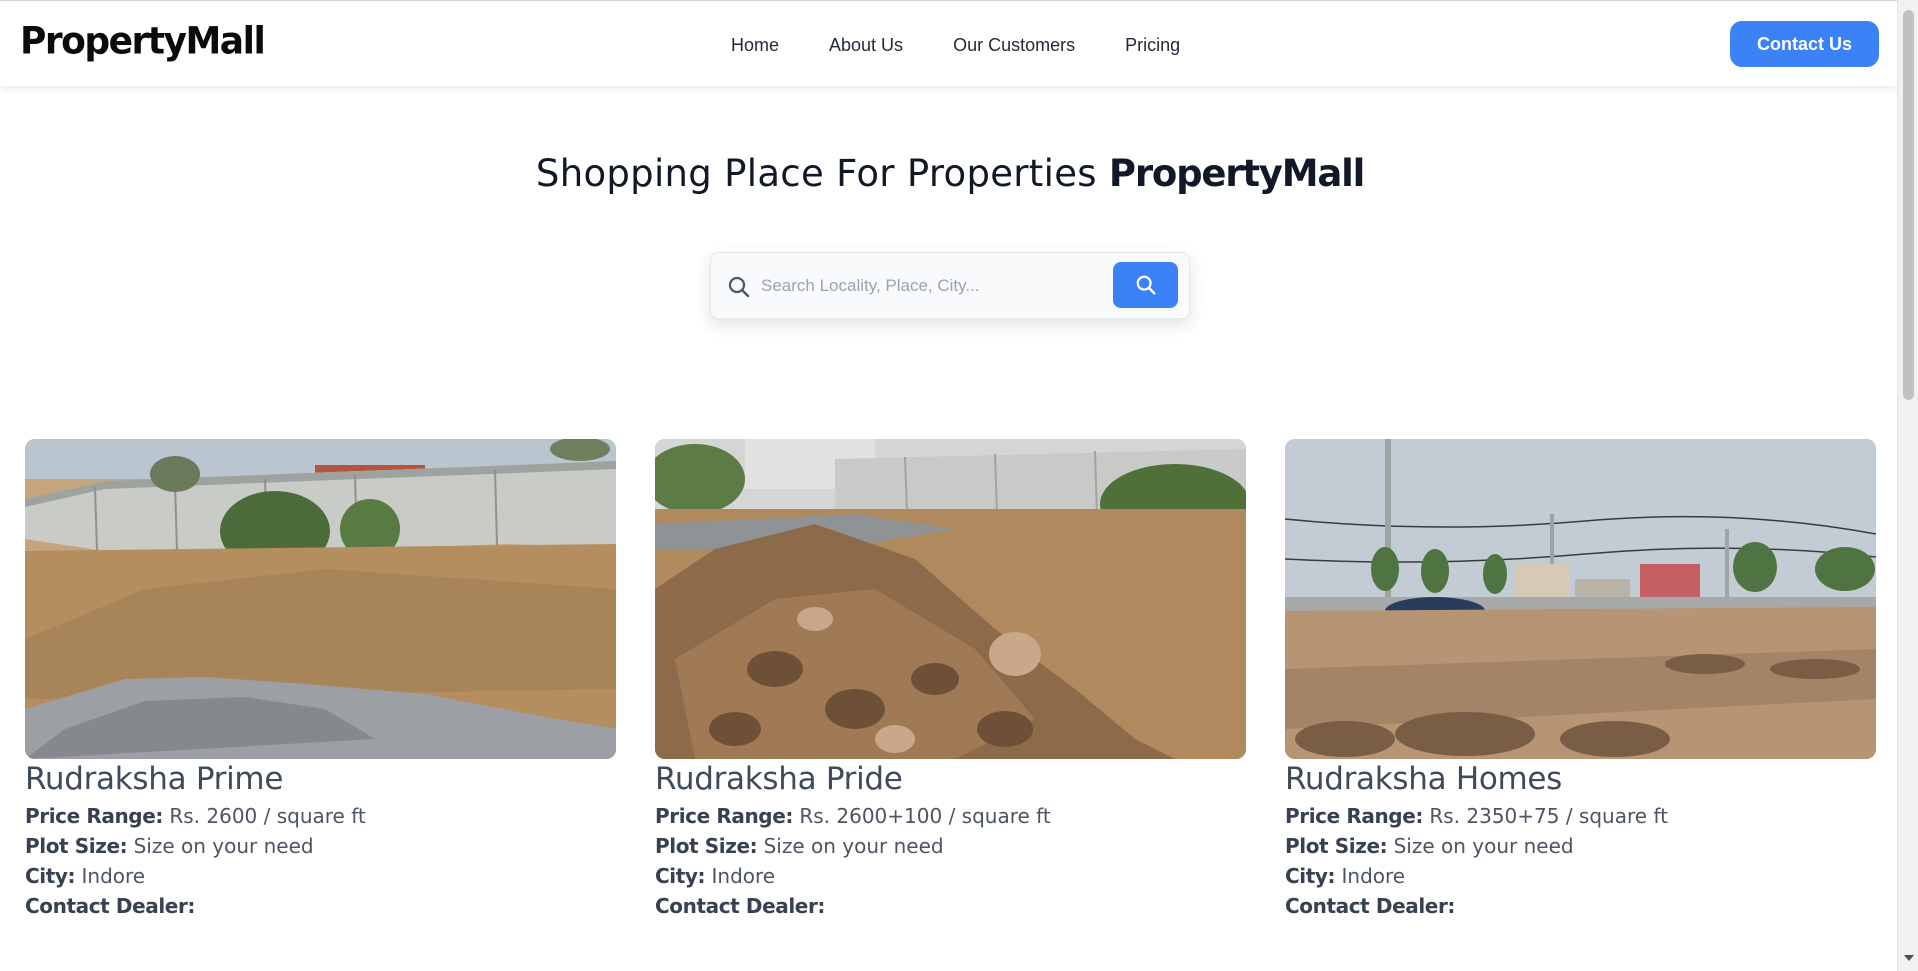  I want to click on scroll-down-arrow-icon, so click(1909, 958).